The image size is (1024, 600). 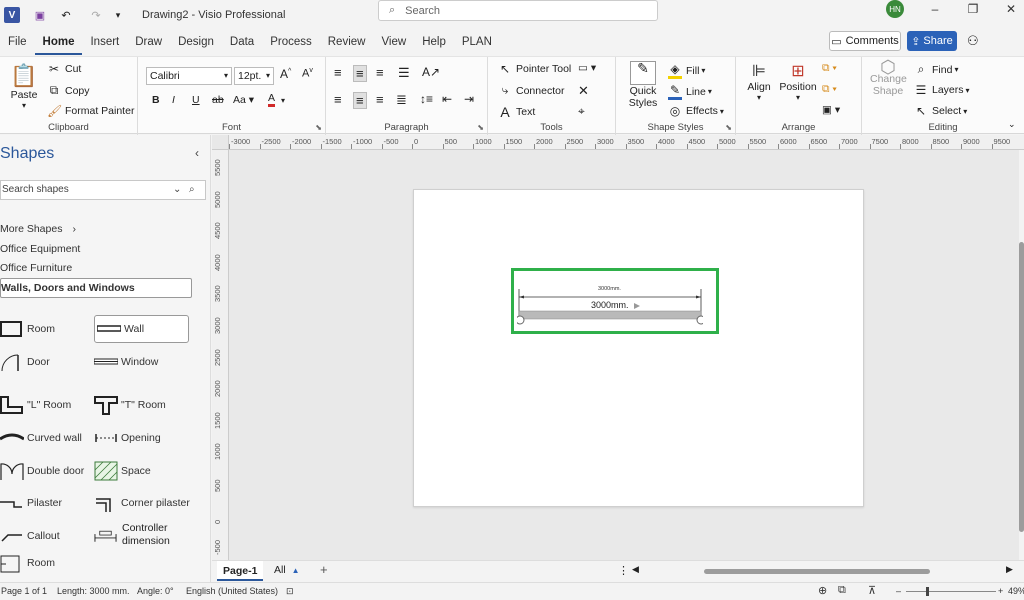 What do you see at coordinates (42, 362) in the screenshot?
I see `shape-door: Door` at bounding box center [42, 362].